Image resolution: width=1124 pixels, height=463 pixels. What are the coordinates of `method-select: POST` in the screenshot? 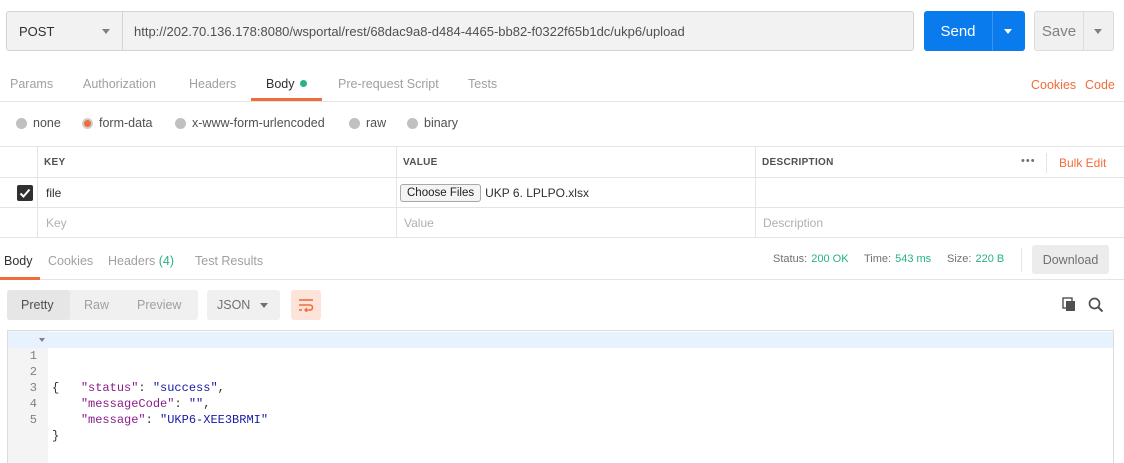 It's located at (64, 31).